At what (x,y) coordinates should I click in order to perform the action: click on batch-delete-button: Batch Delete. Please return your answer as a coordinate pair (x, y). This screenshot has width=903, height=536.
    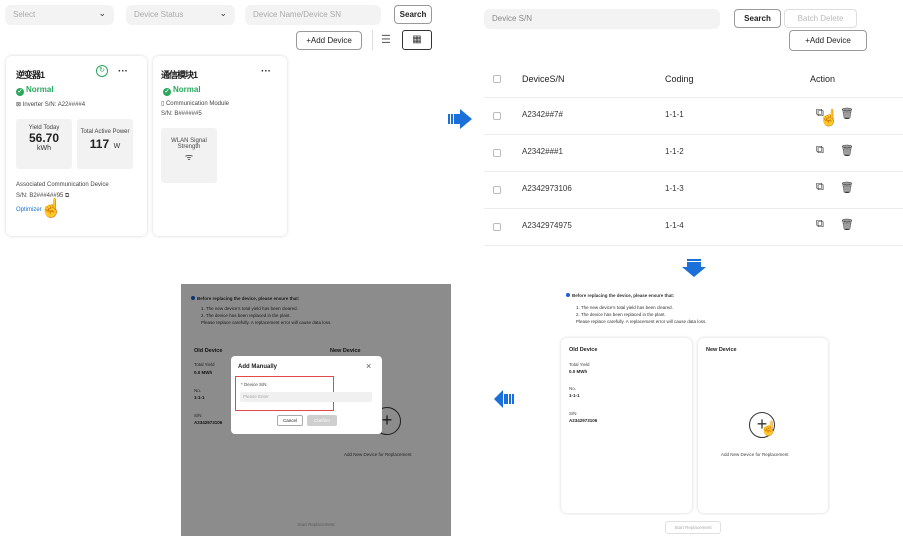
    Looking at the image, I should click on (820, 18).